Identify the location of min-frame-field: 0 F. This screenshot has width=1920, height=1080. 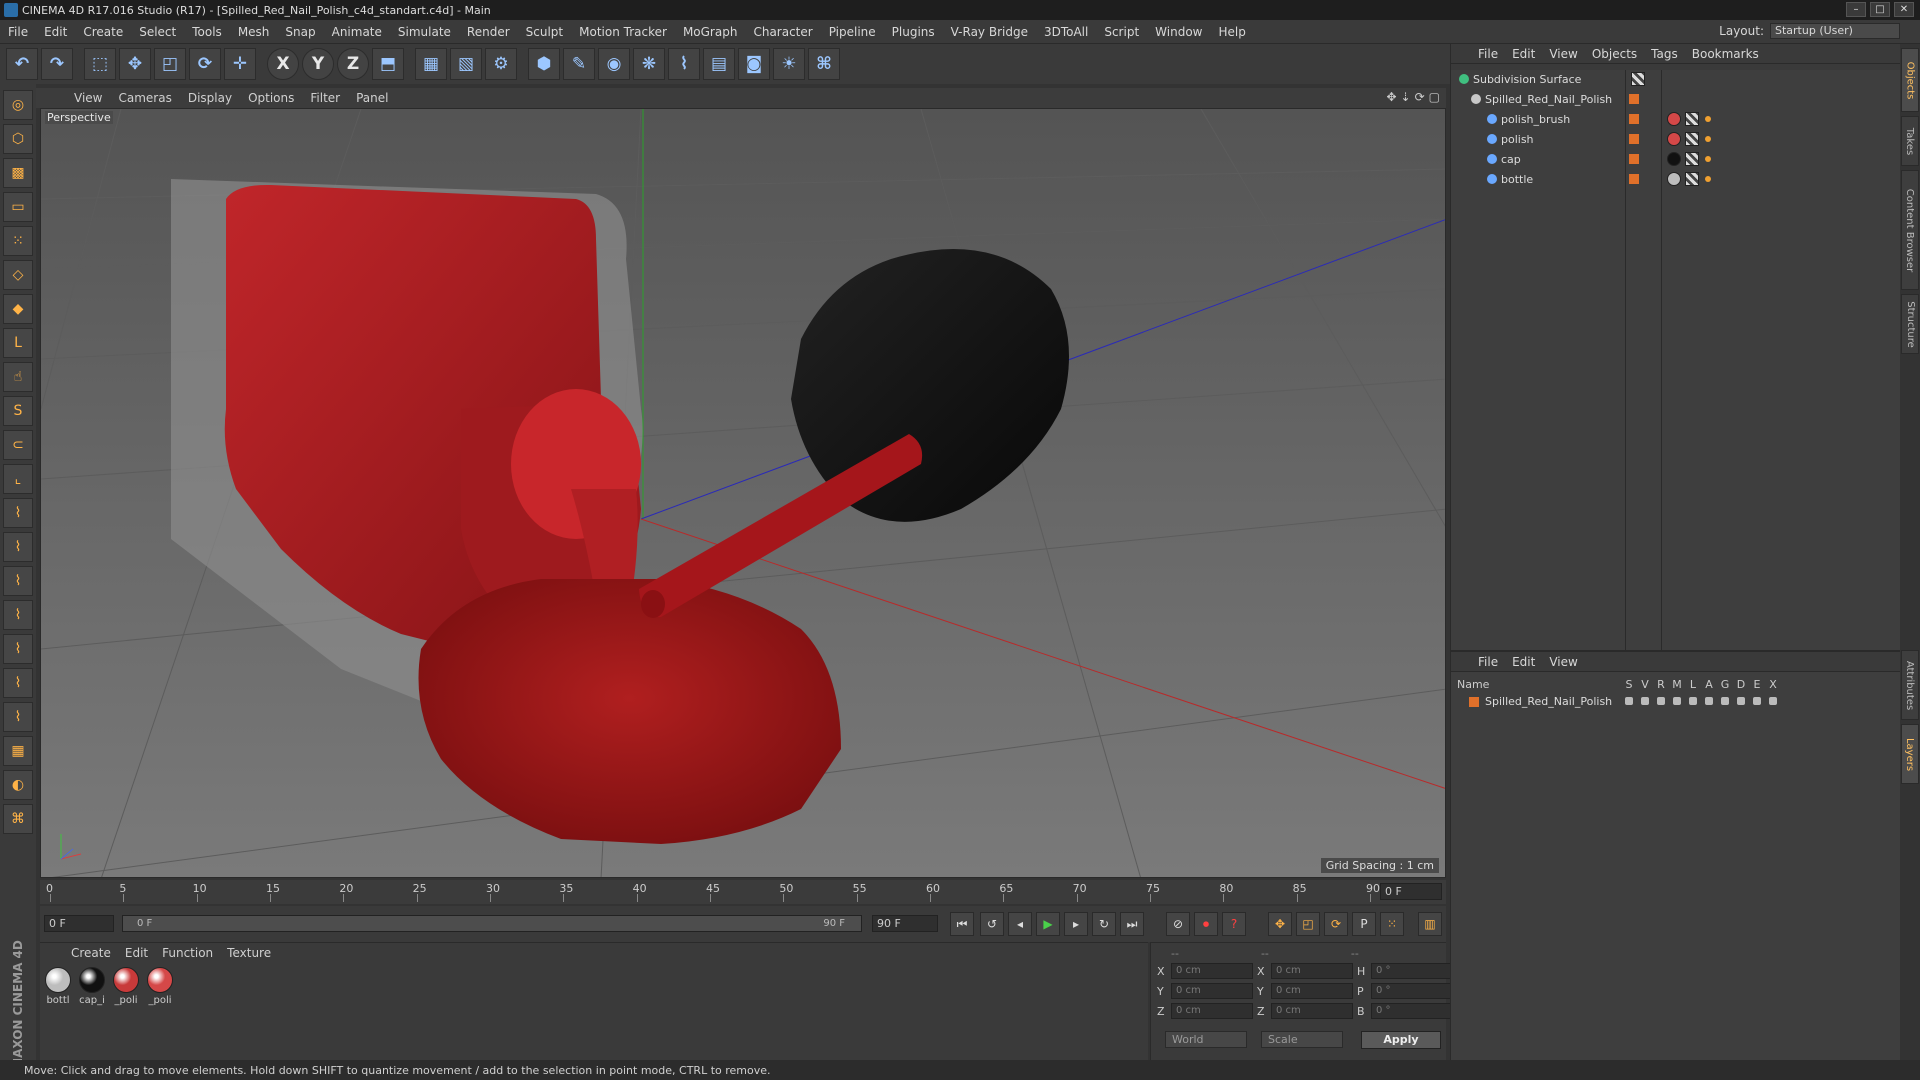
(79, 923).